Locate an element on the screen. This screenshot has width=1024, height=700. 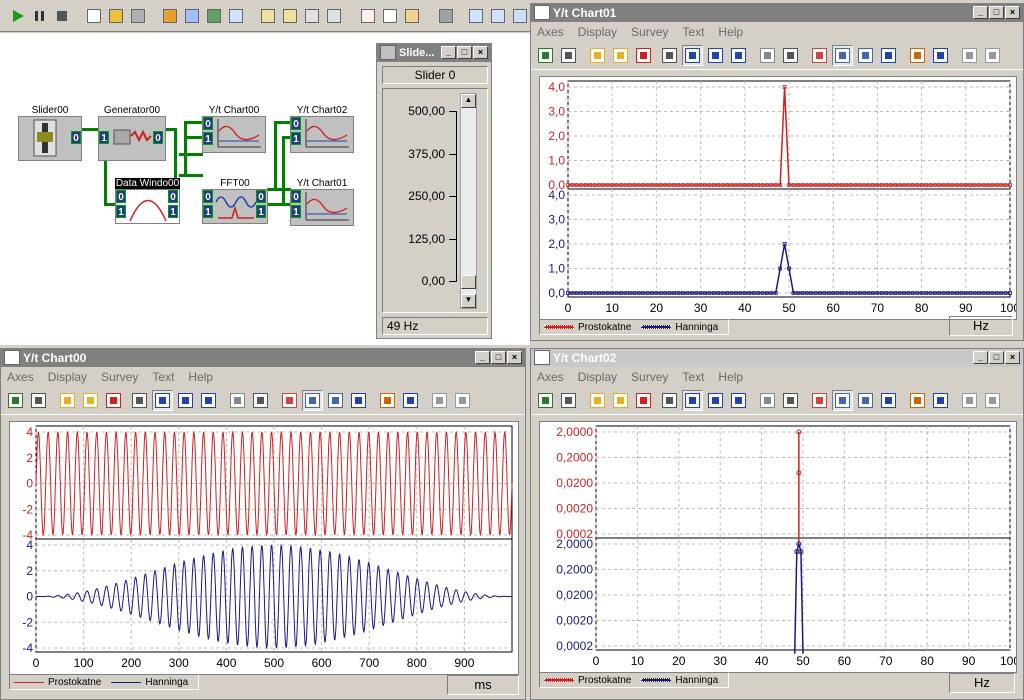
group-button is located at coordinates (312, 16).